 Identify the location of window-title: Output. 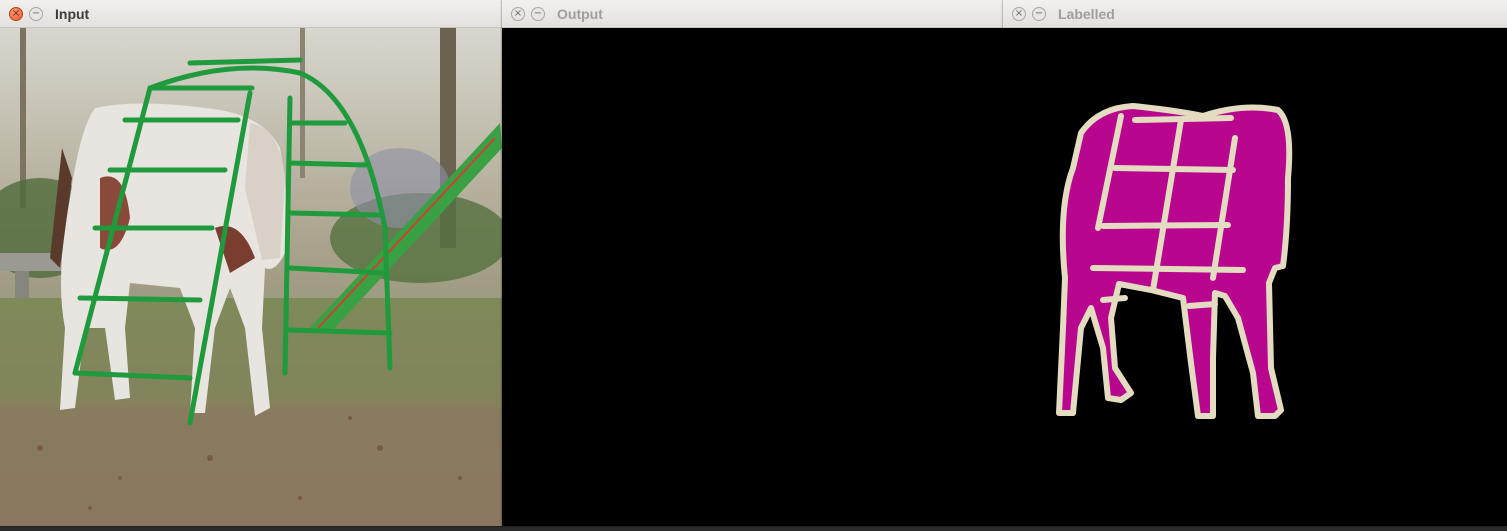
(580, 14).